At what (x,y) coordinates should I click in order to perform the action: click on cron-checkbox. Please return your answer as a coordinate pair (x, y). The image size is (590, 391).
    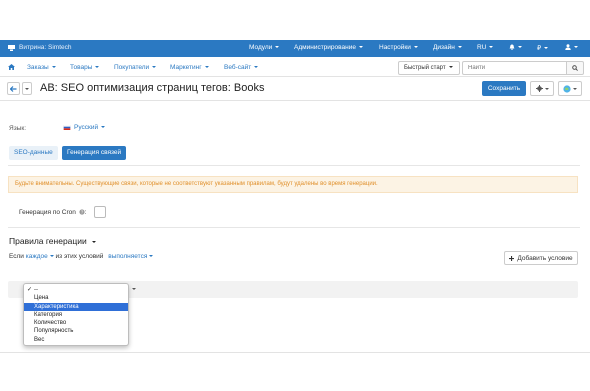
    Looking at the image, I should click on (100, 212).